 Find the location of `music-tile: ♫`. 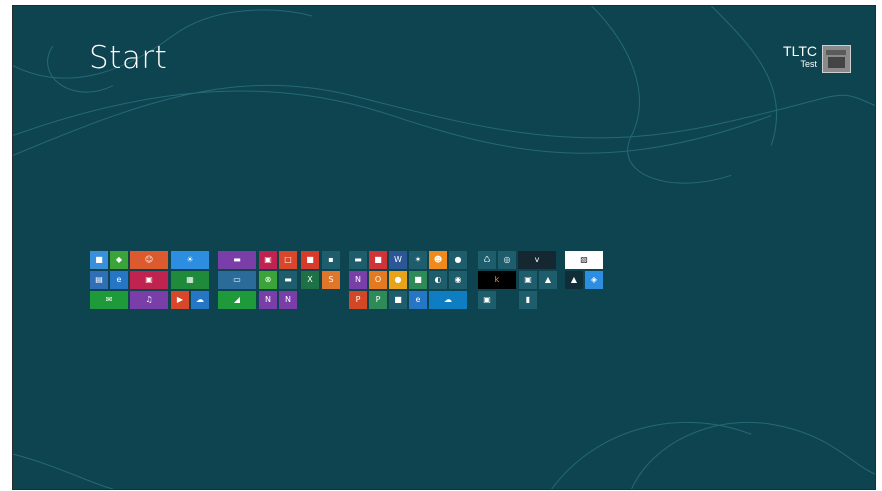

music-tile: ♫ is located at coordinates (149, 300).